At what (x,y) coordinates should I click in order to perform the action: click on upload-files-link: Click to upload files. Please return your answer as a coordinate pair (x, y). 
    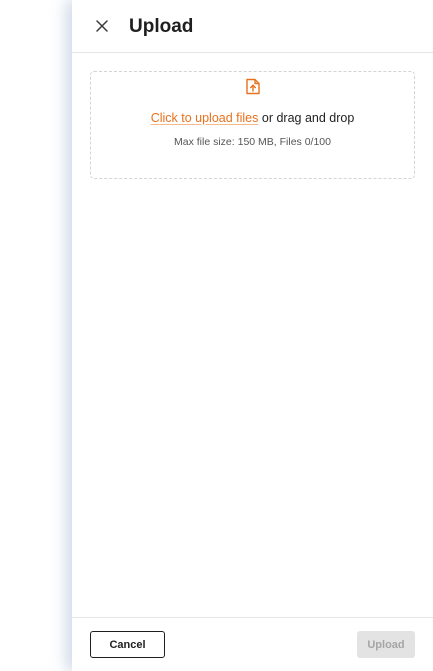
    Looking at the image, I should click on (205, 118).